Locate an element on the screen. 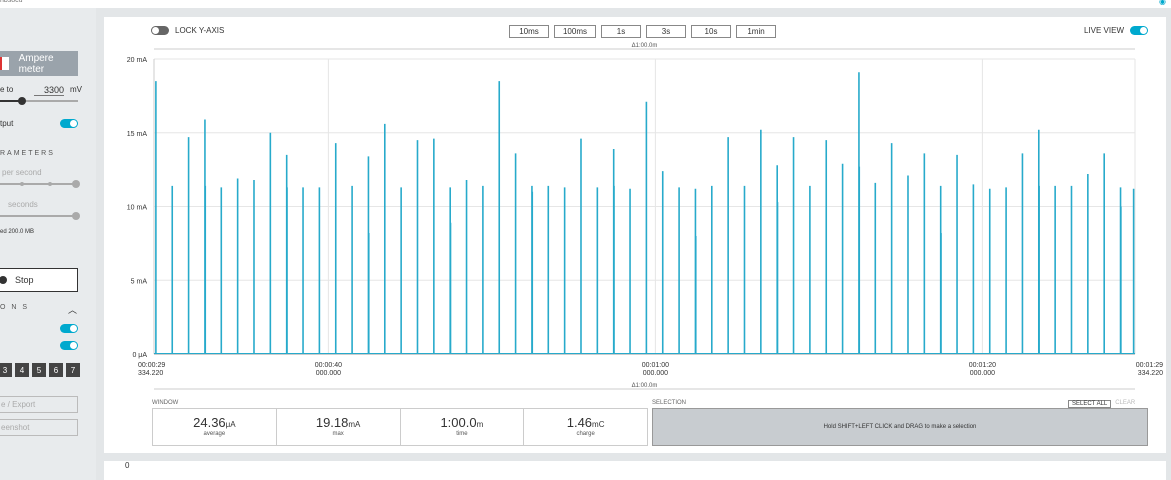  stat-label: average is located at coordinates (214, 434).